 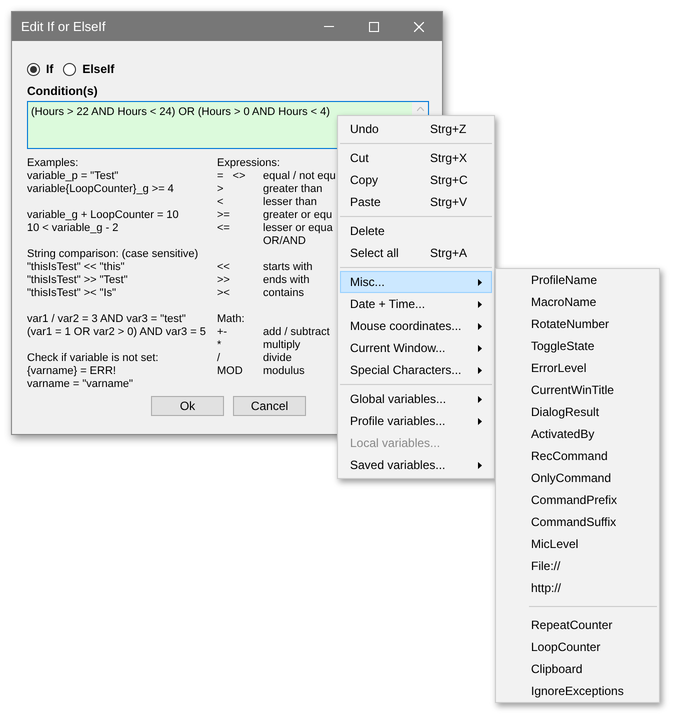 What do you see at coordinates (577, 566) in the screenshot?
I see `menu-item: File://` at bounding box center [577, 566].